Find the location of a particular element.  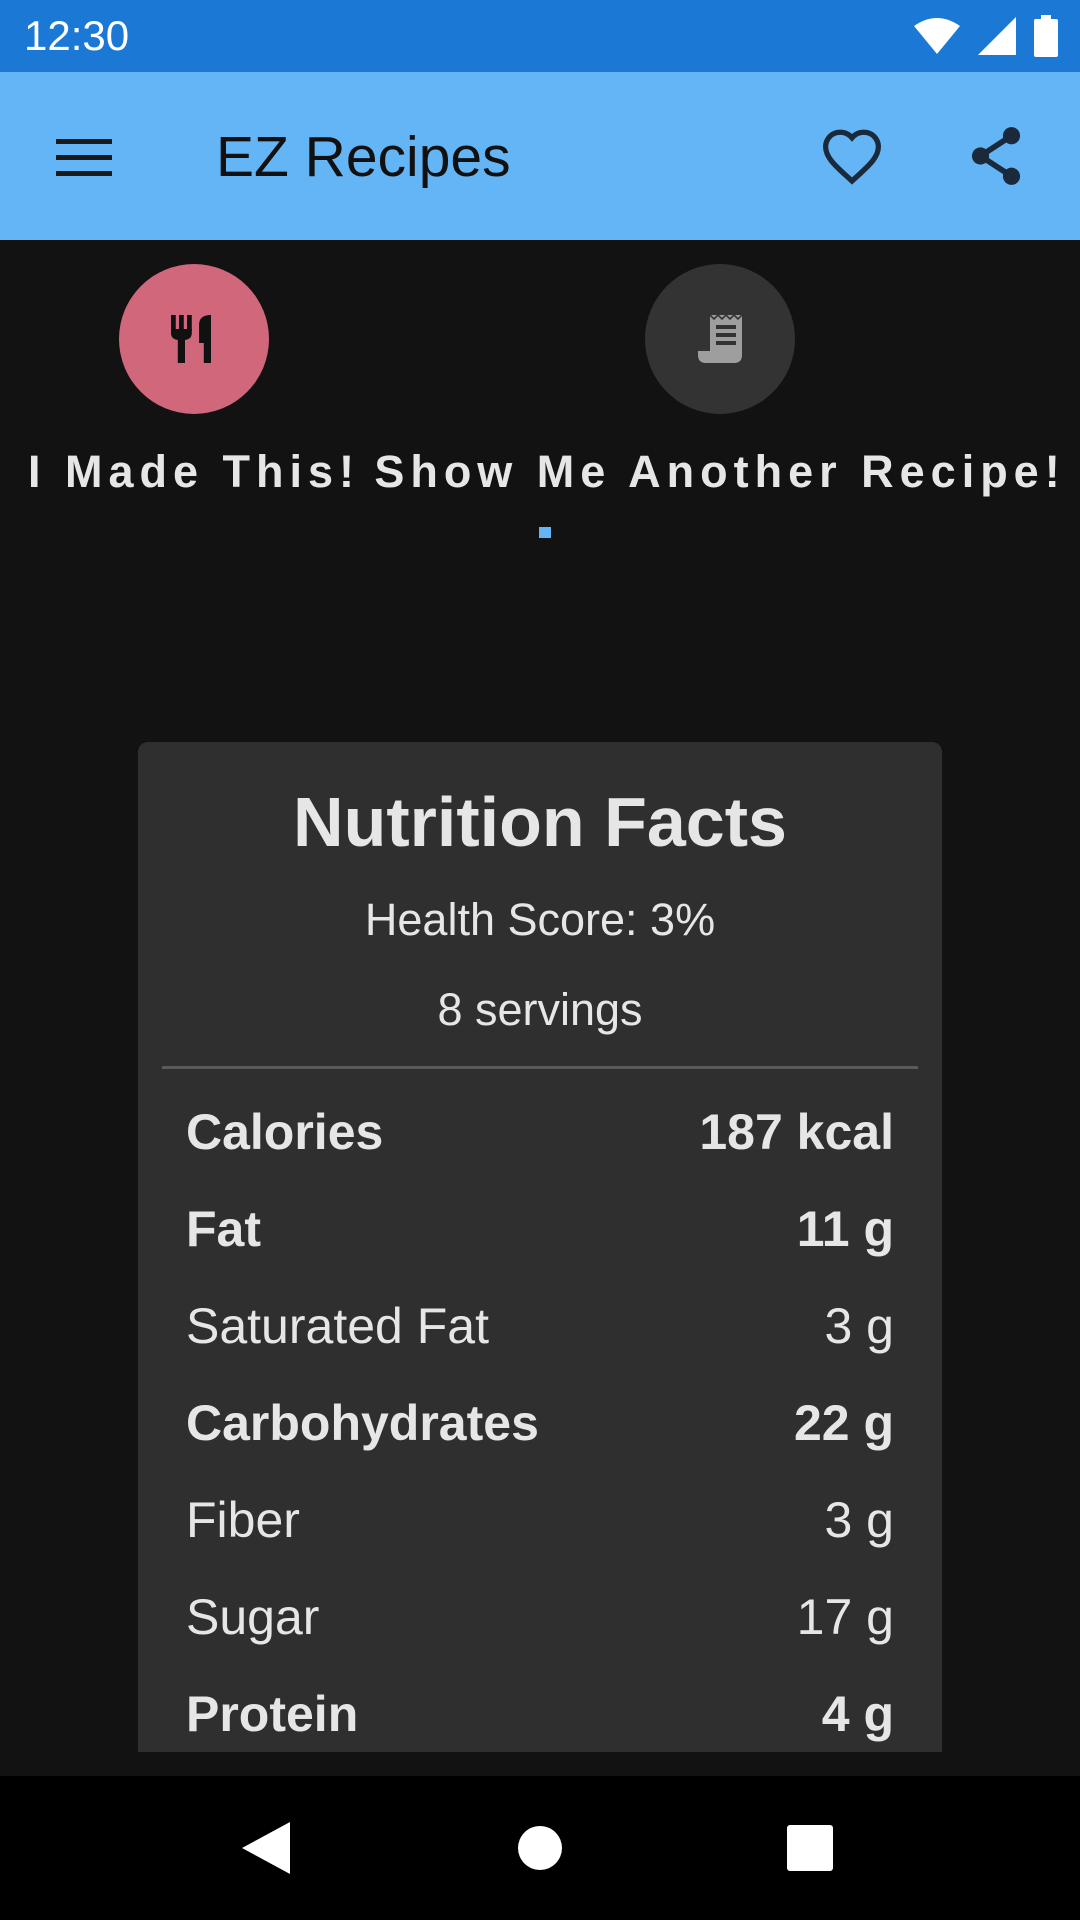

app-title: EZ Recipes is located at coordinates (363, 157).